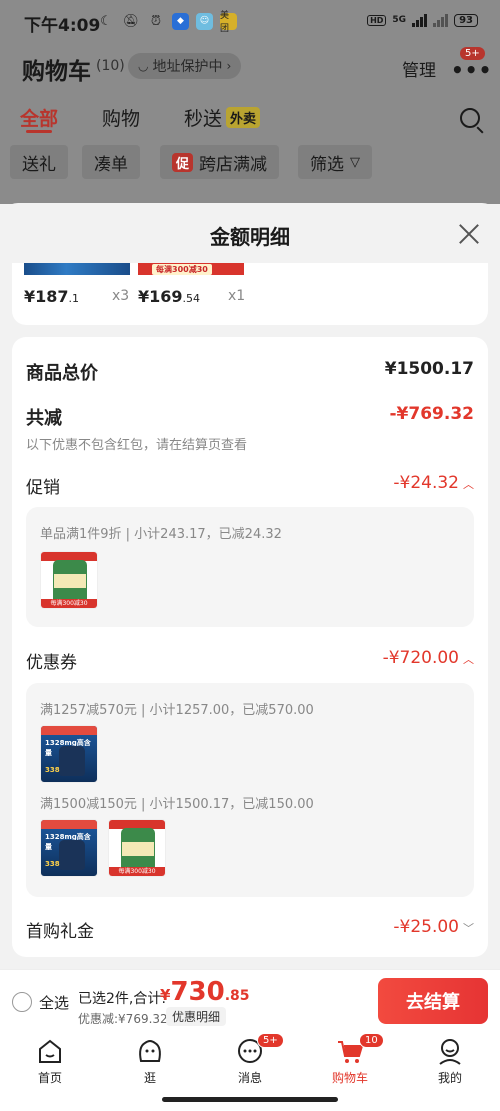 This screenshot has width=500, height=1111. I want to click on item-price: ¥169.54, so click(169, 296).